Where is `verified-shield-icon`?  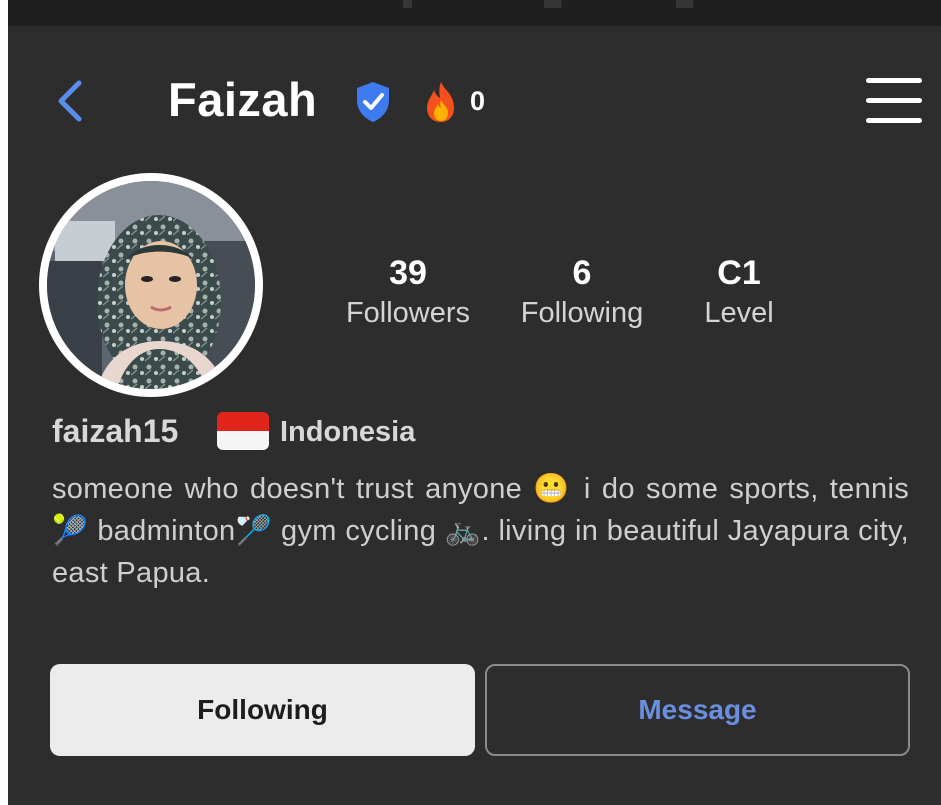
verified-shield-icon is located at coordinates (373, 102).